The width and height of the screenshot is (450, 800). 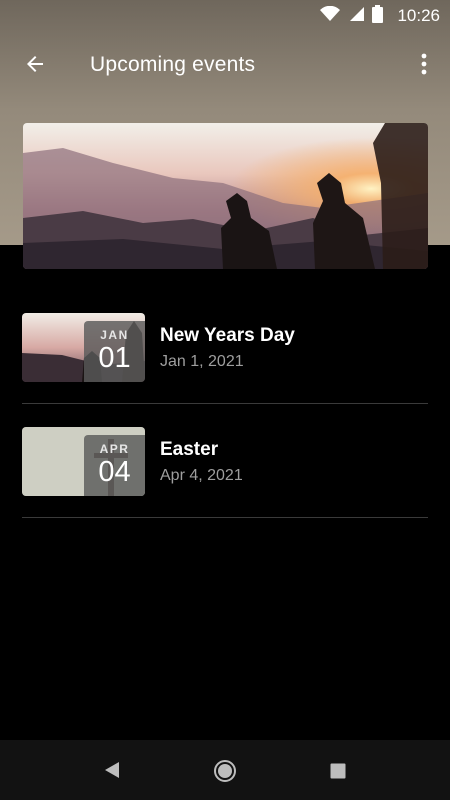 I want to click on event-thumbnail: APR 04, so click(x=83, y=461).